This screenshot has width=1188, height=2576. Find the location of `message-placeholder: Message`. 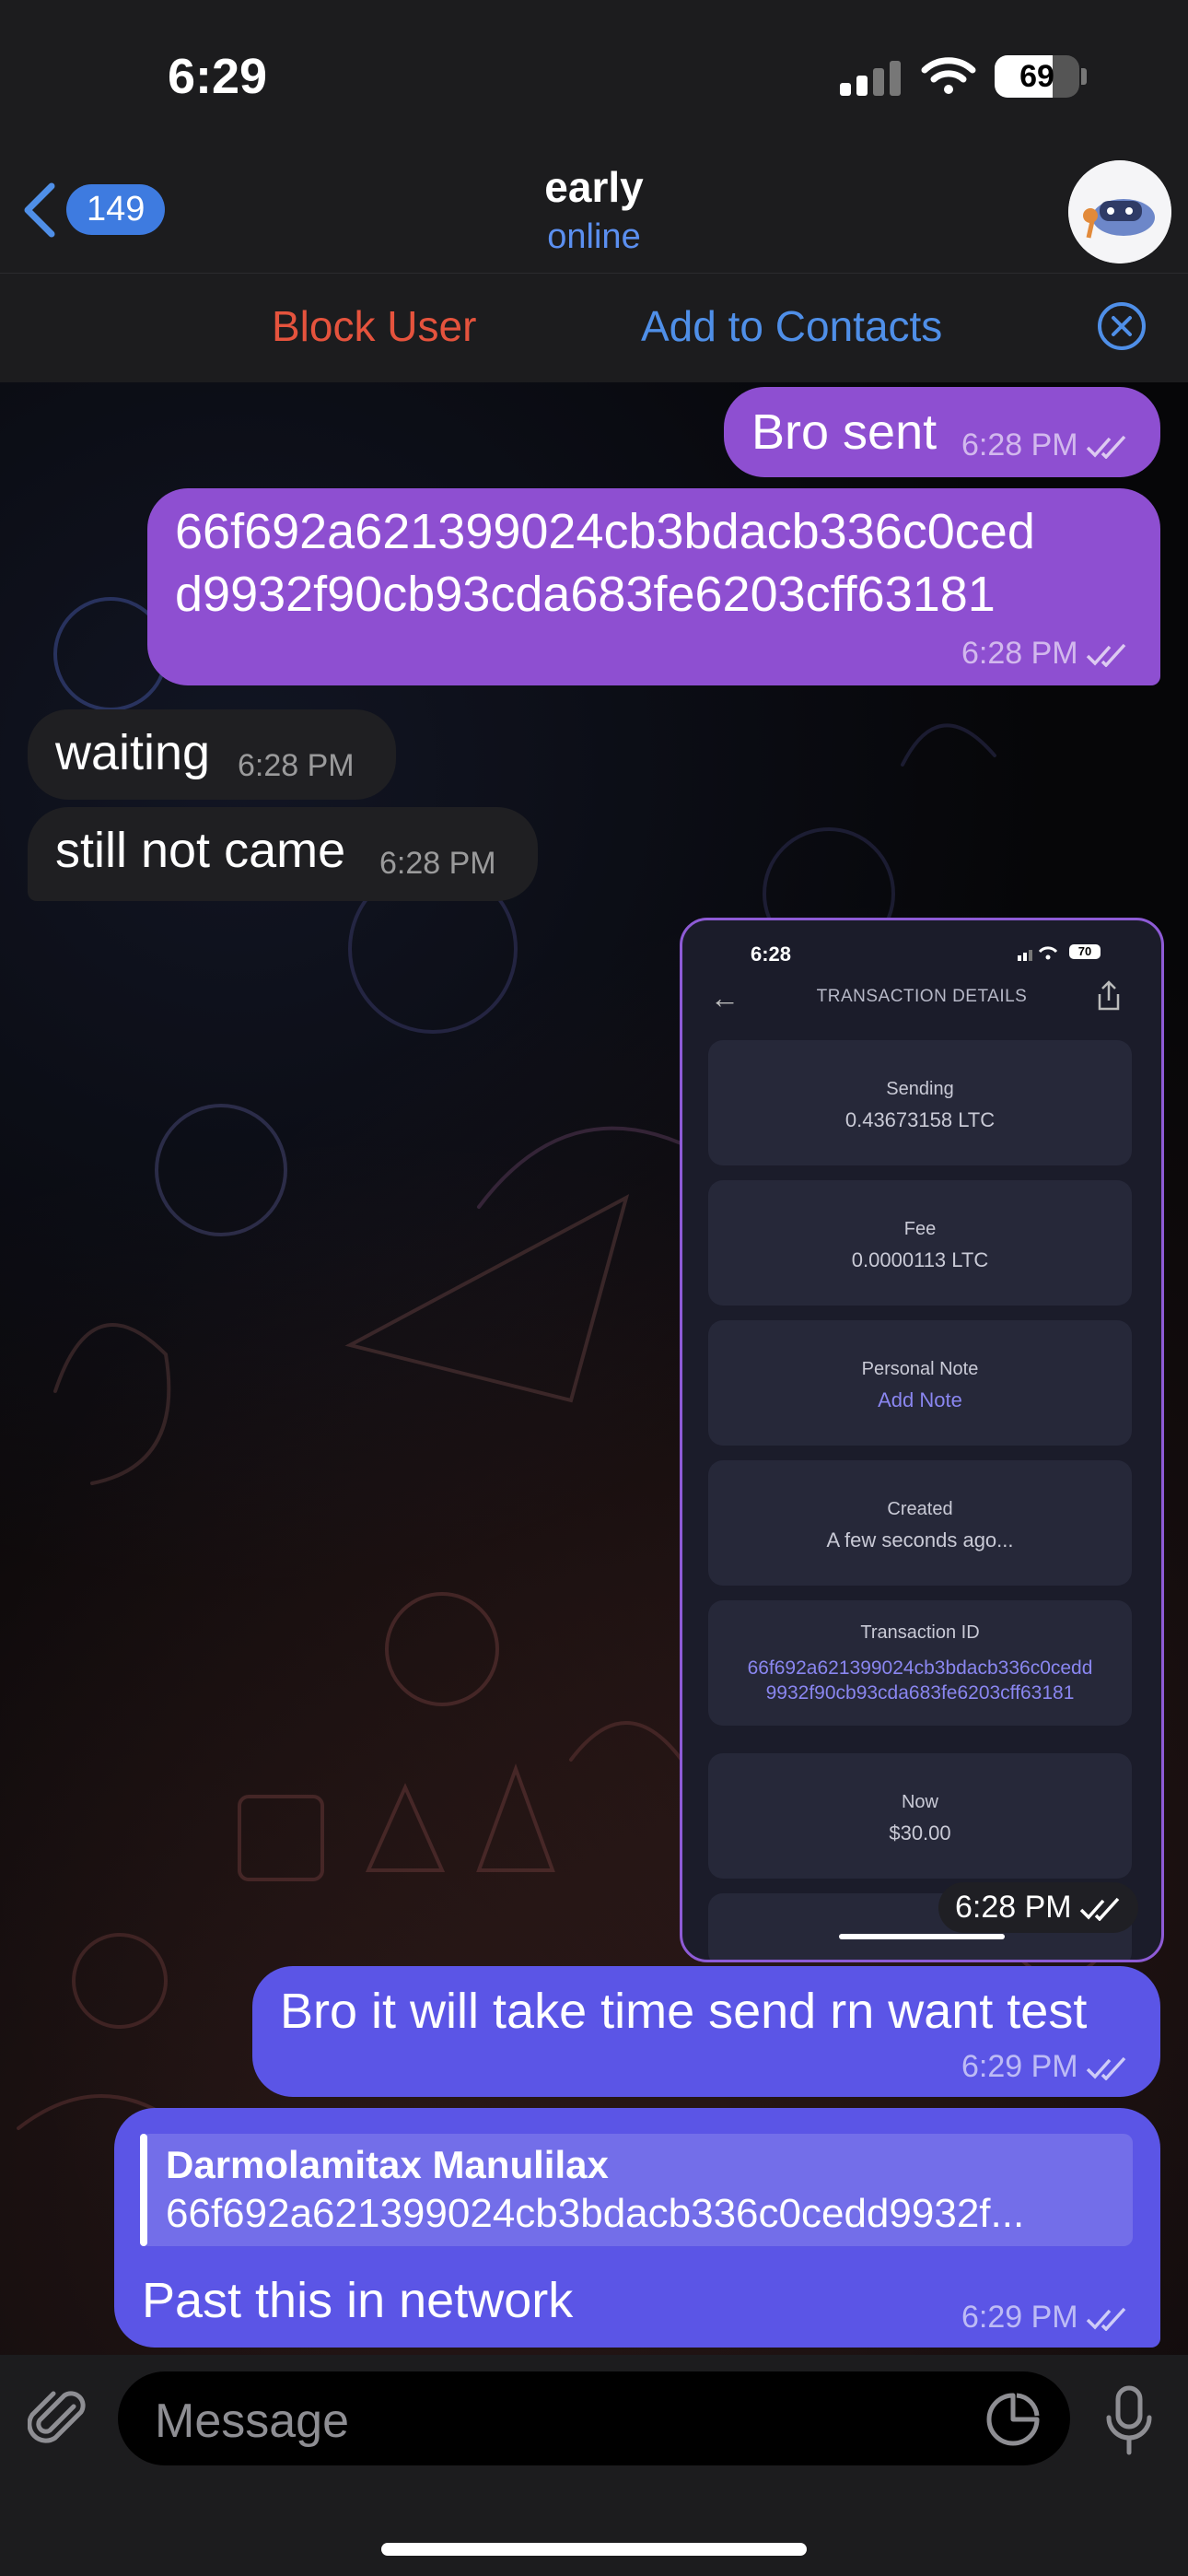

message-placeholder: Message is located at coordinates (252, 2421).